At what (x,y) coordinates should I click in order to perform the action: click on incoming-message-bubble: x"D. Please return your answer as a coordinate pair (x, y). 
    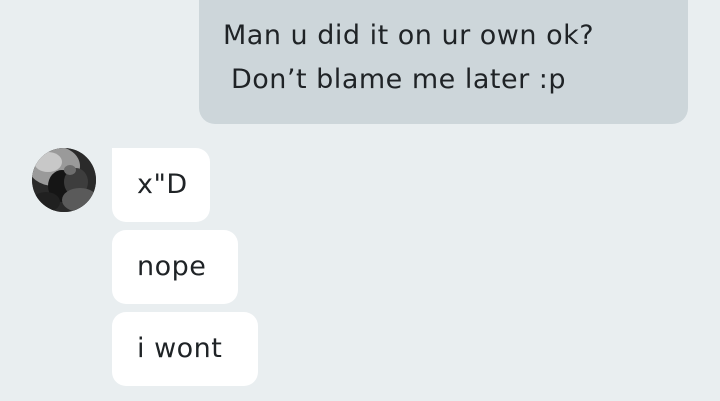
    Looking at the image, I should click on (161, 185).